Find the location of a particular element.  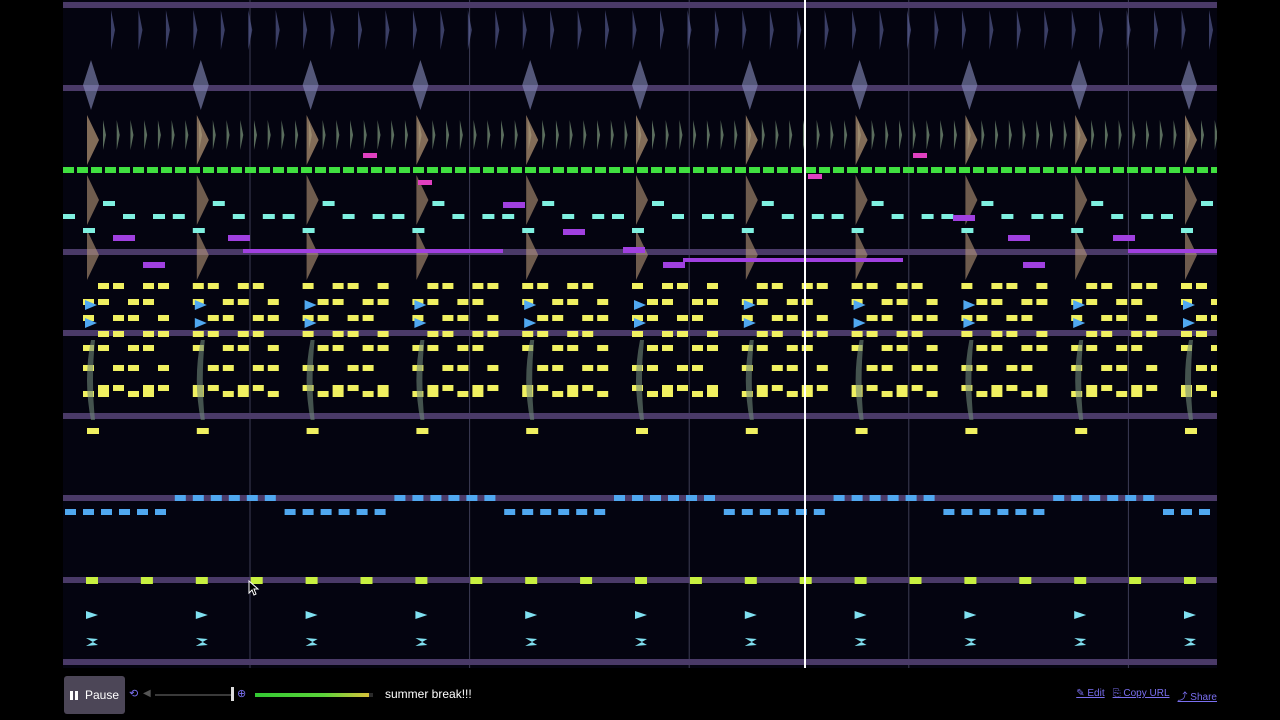

channel-divider is located at coordinates (640, 5).